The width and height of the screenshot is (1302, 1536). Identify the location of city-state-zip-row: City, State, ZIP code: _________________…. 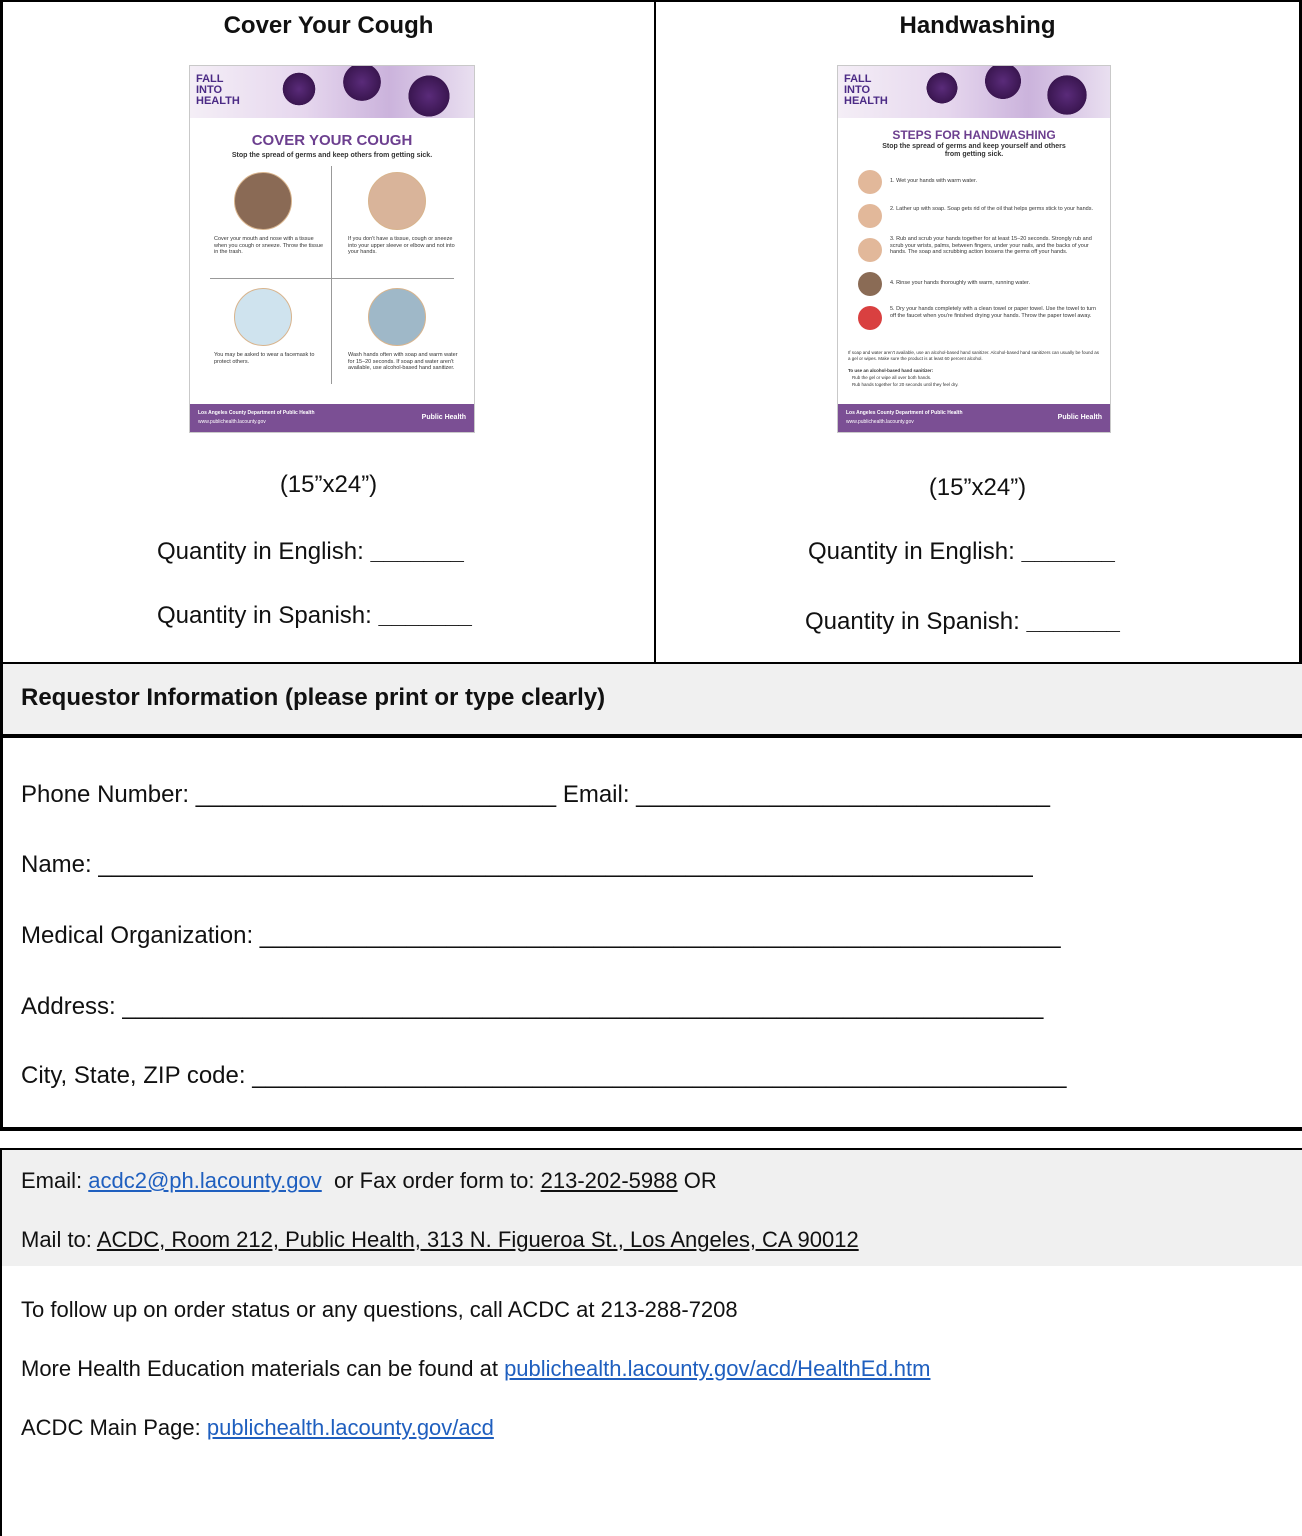
(544, 1075).